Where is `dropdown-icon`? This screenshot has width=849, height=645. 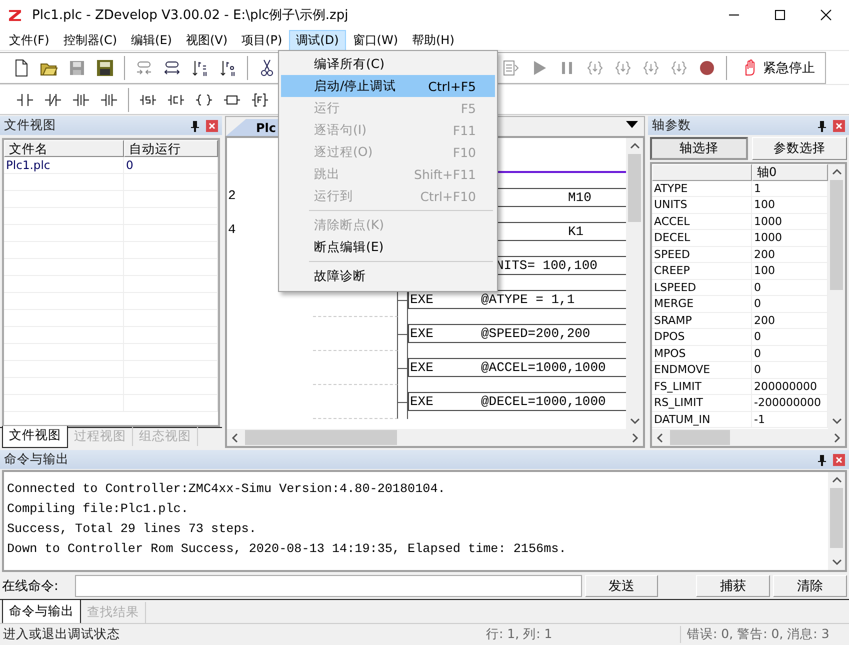 dropdown-icon is located at coordinates (632, 125).